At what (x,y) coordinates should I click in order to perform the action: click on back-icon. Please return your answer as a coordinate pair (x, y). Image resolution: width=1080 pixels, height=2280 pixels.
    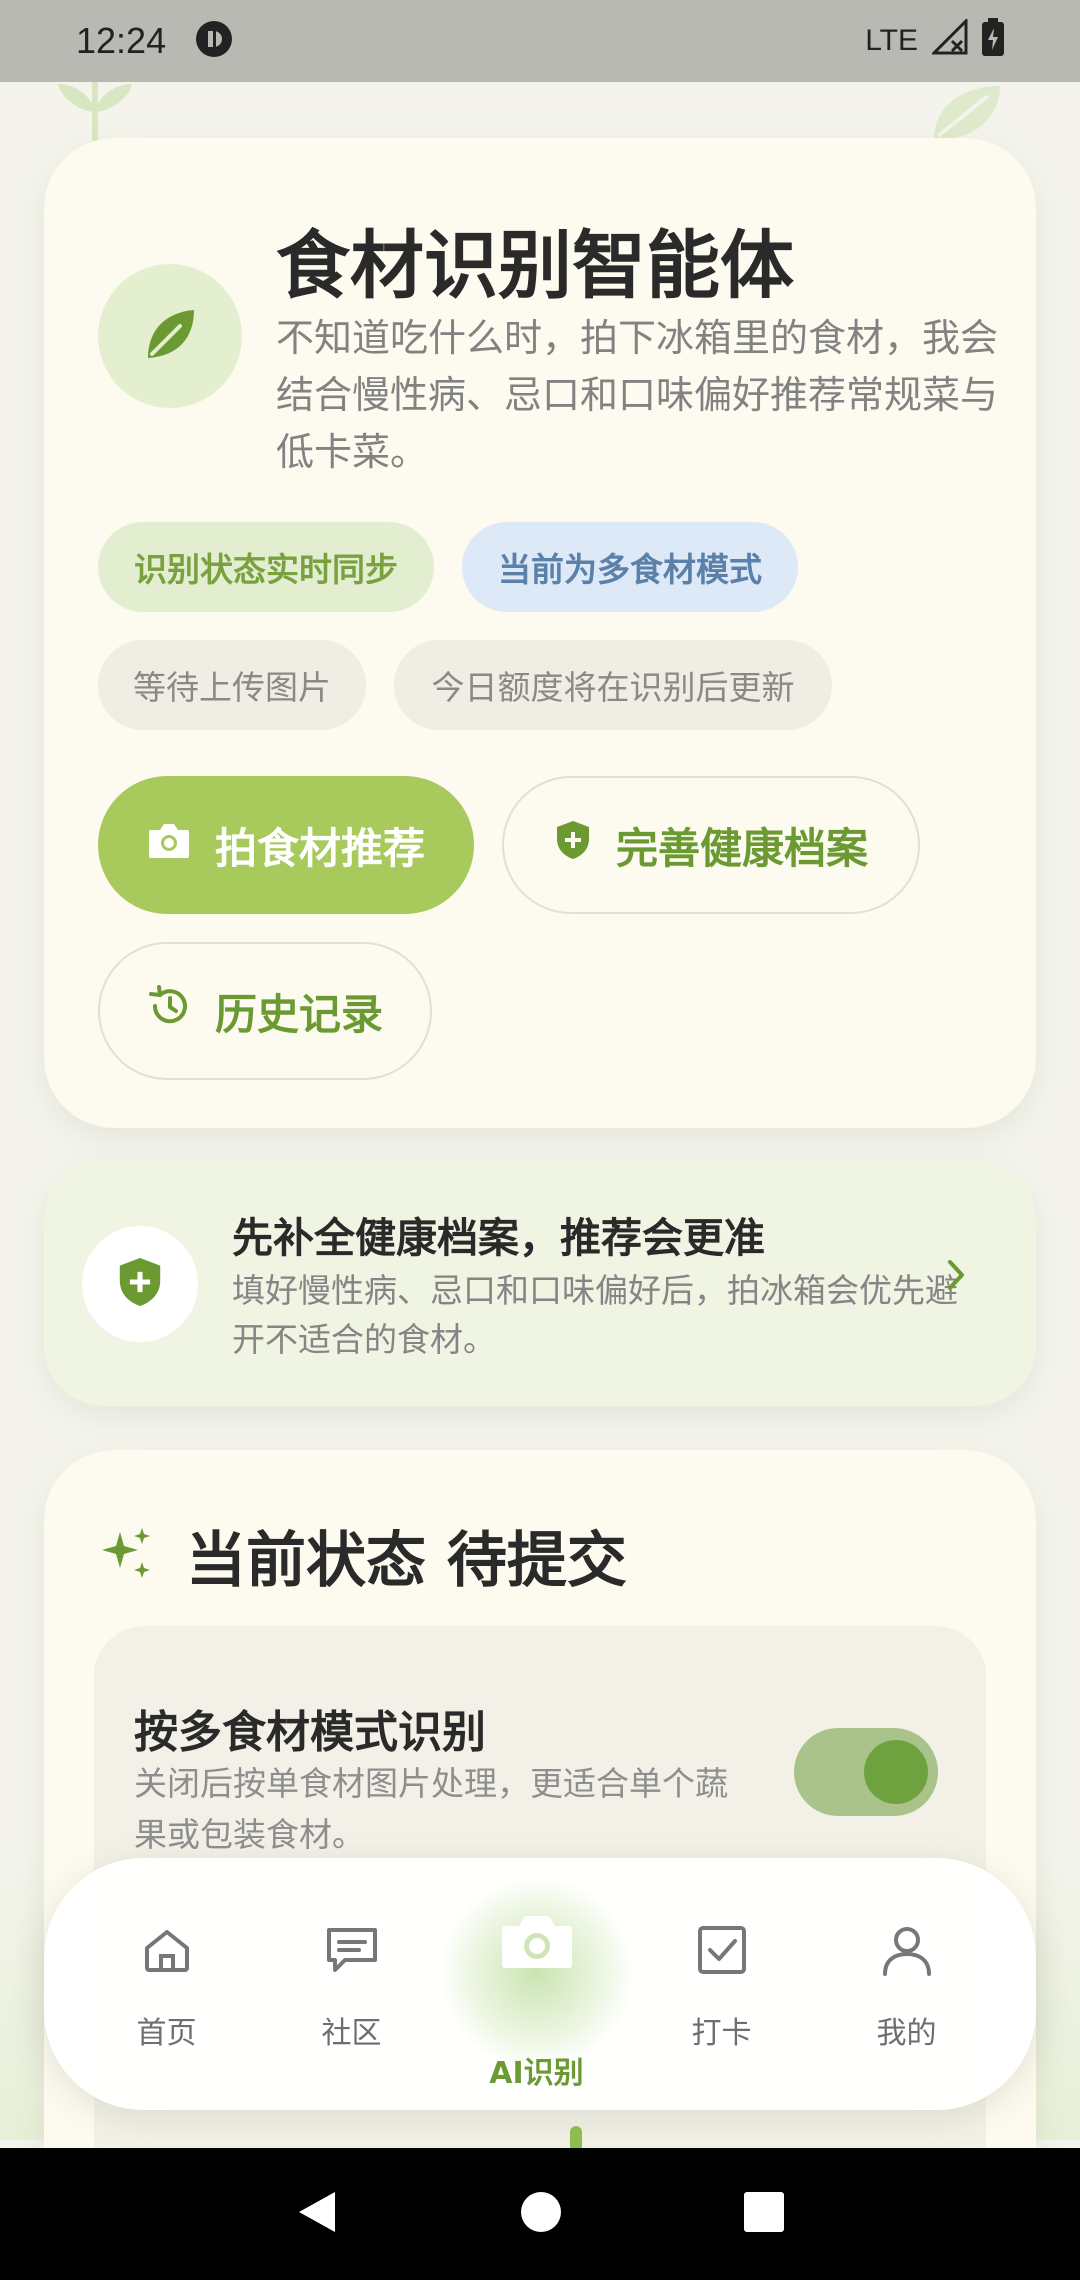
    Looking at the image, I should click on (317, 2214).